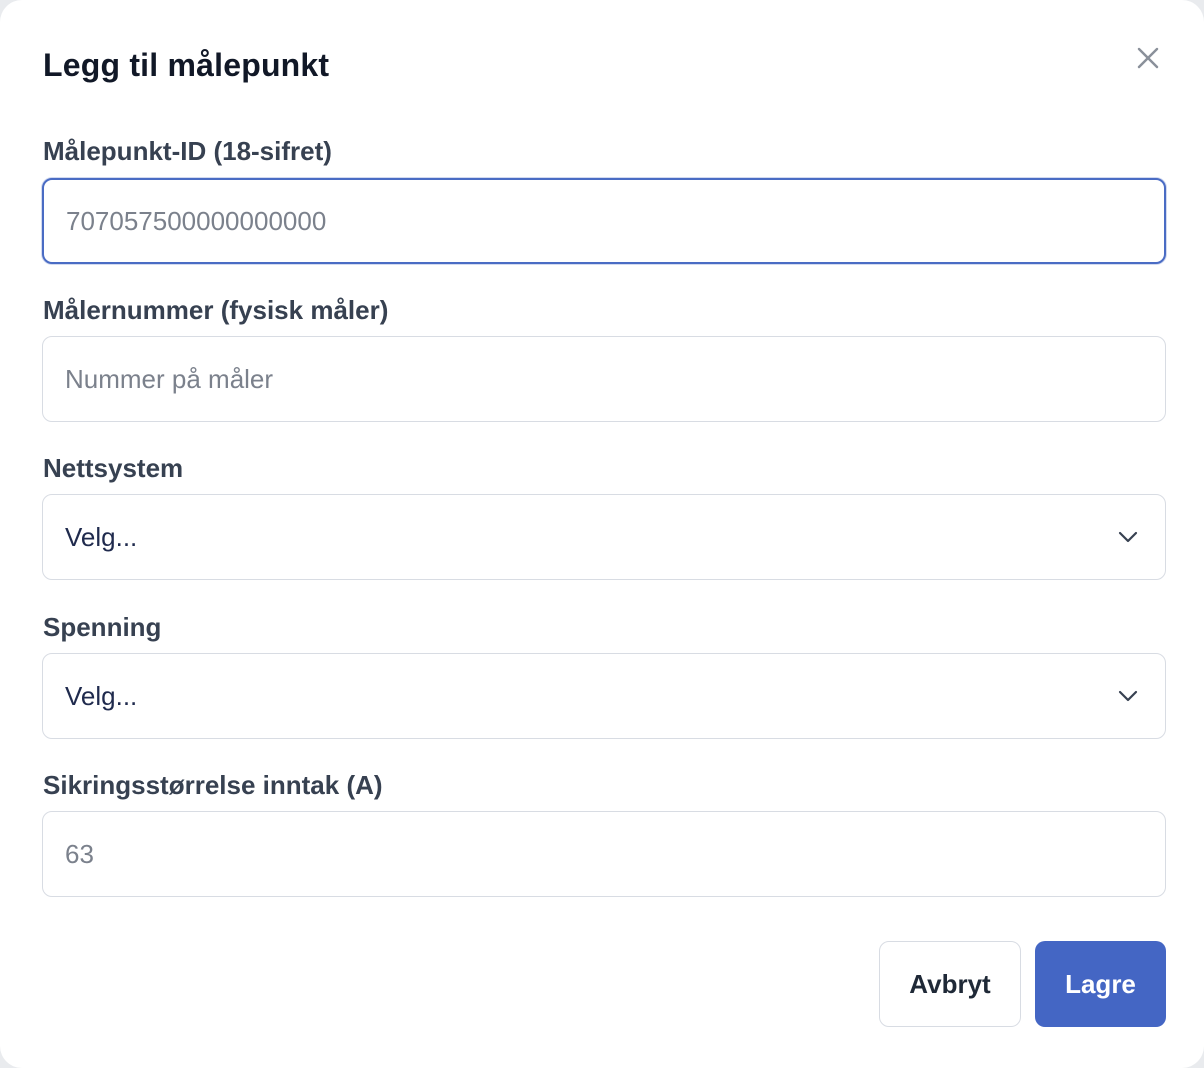 The height and width of the screenshot is (1068, 1204). I want to click on metering-point-id-input, so click(604, 221).